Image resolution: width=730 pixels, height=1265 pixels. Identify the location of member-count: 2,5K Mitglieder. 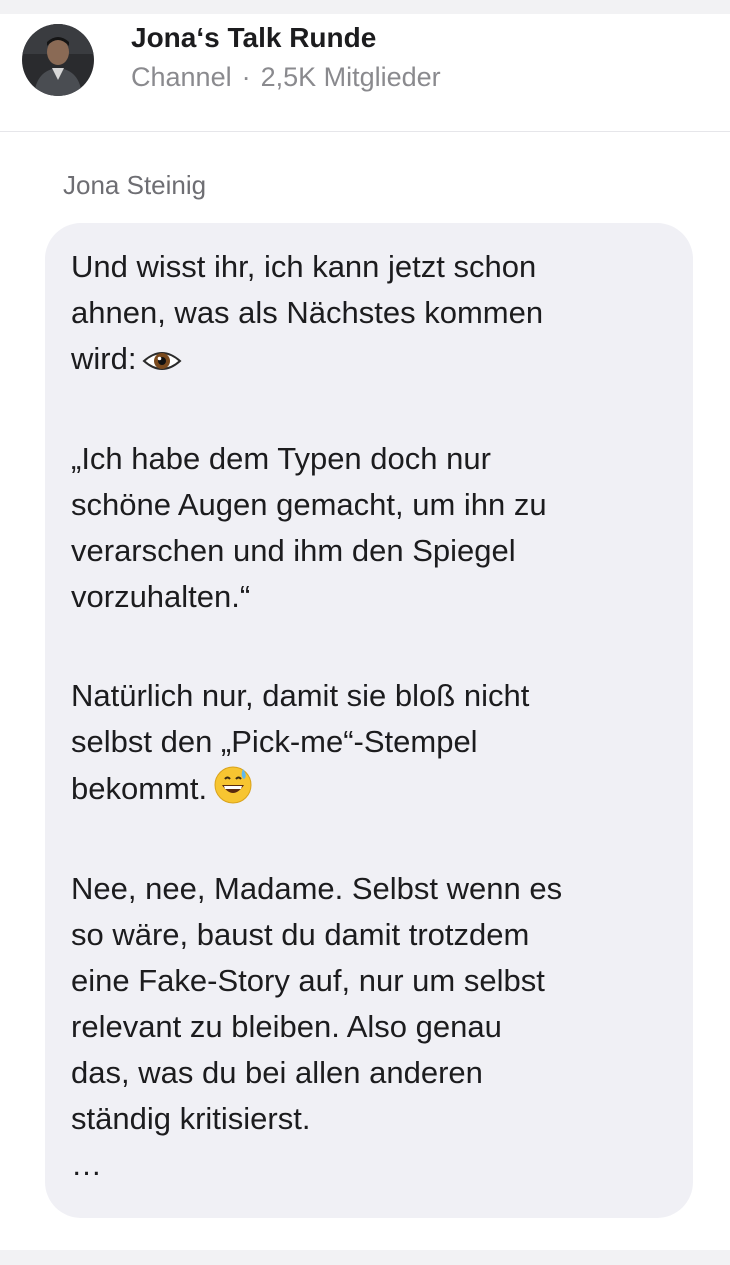
(350, 77).